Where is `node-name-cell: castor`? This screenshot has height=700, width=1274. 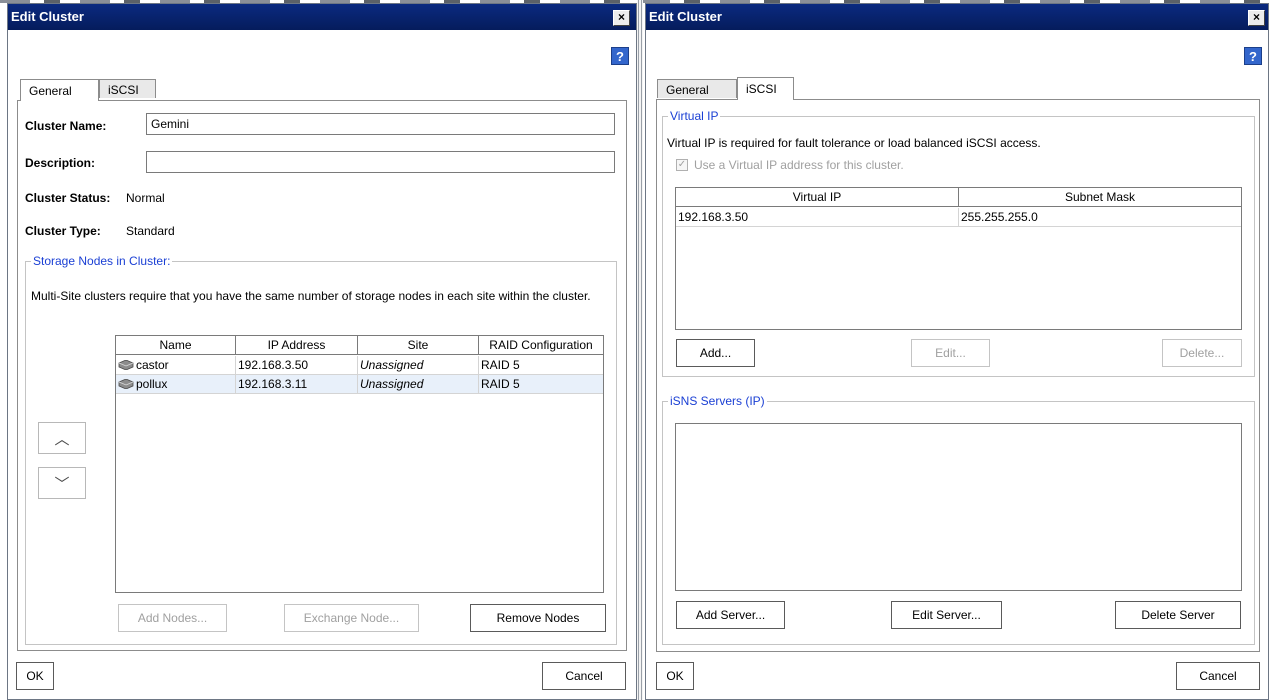 node-name-cell: castor is located at coordinates (176, 365).